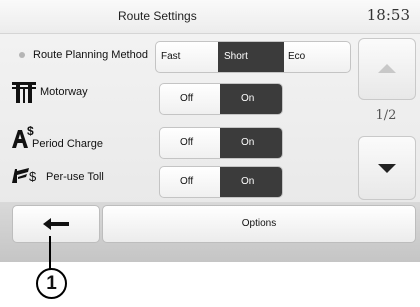 The image size is (420, 307). Describe the element at coordinates (22, 55) in the screenshot. I see `bullet-icon` at that location.